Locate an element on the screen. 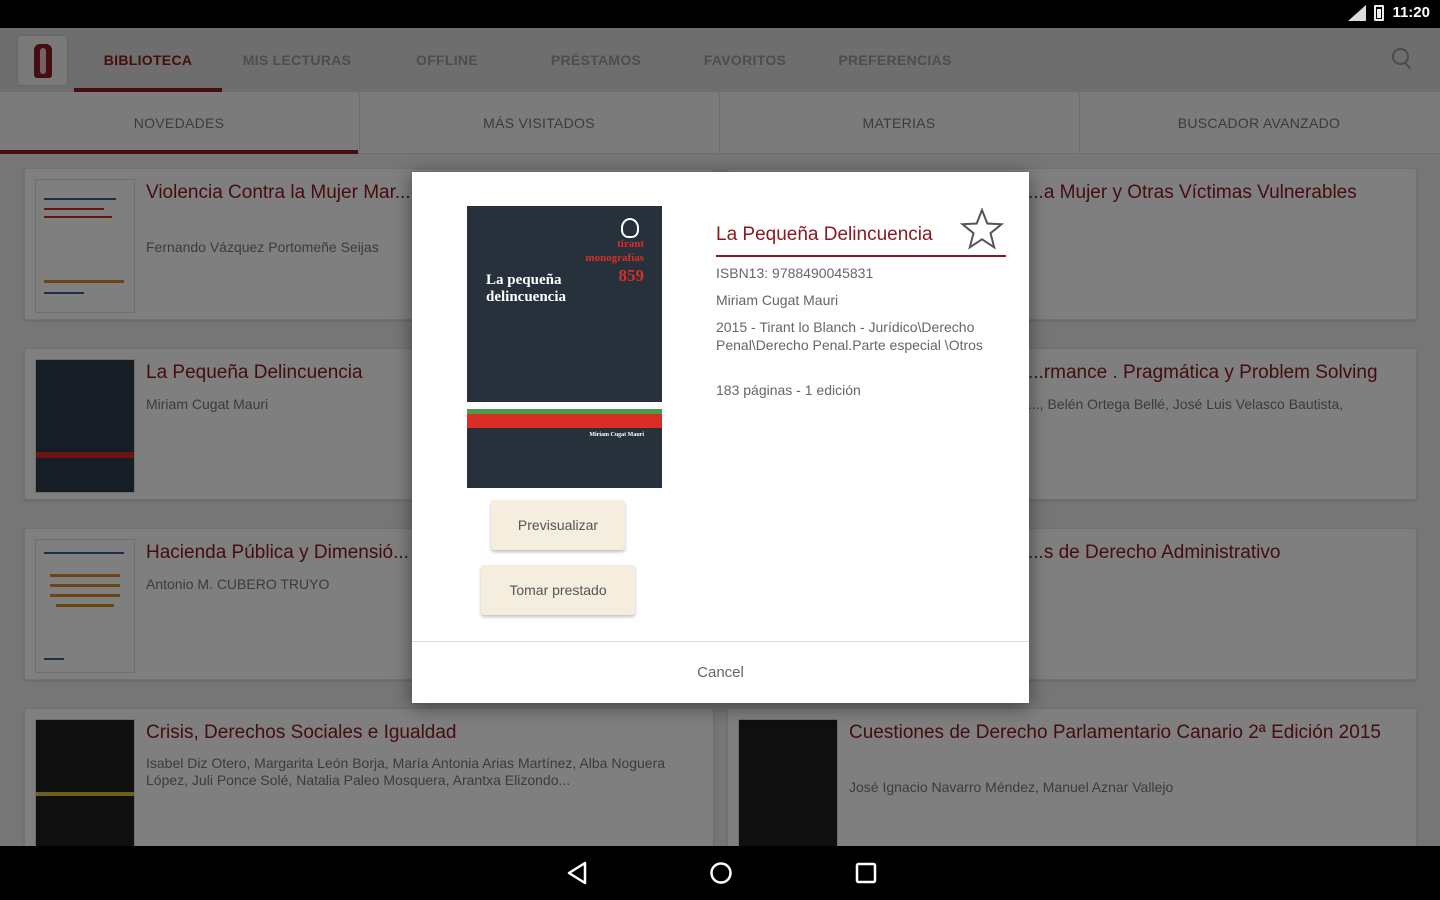  status-time: 11:20 is located at coordinates (1411, 12).